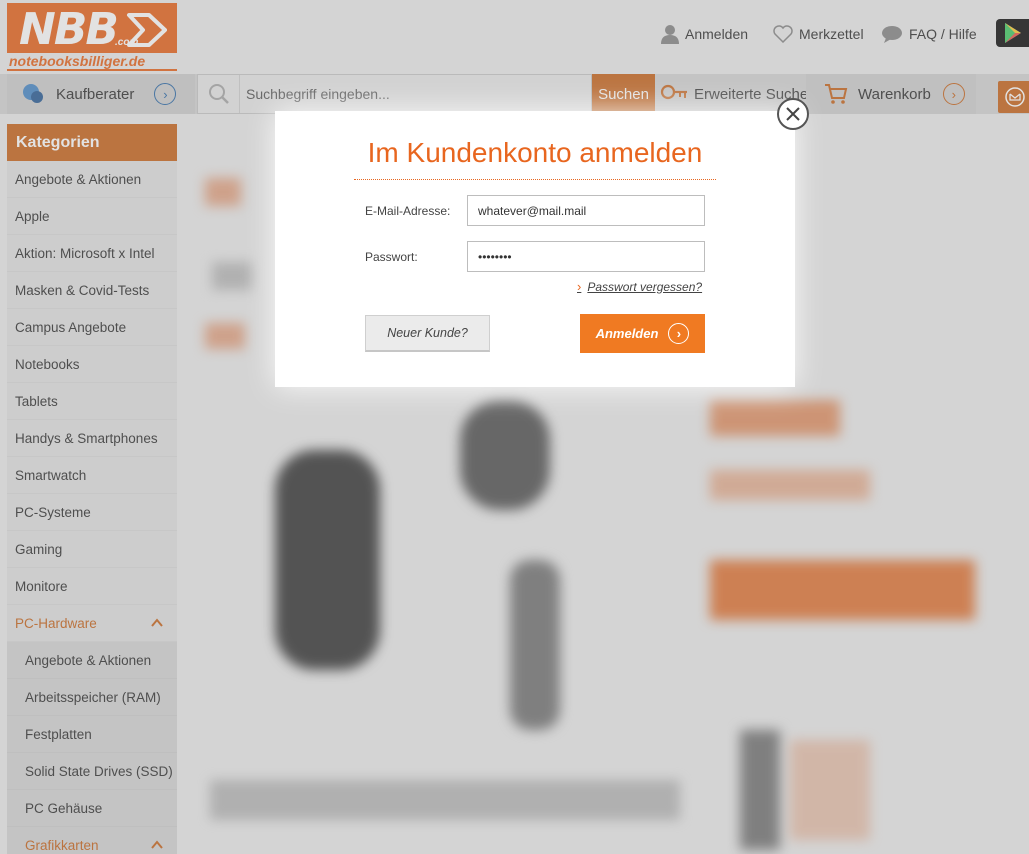 The image size is (1029, 854). What do you see at coordinates (586, 210) in the screenshot?
I see `email-field` at bounding box center [586, 210].